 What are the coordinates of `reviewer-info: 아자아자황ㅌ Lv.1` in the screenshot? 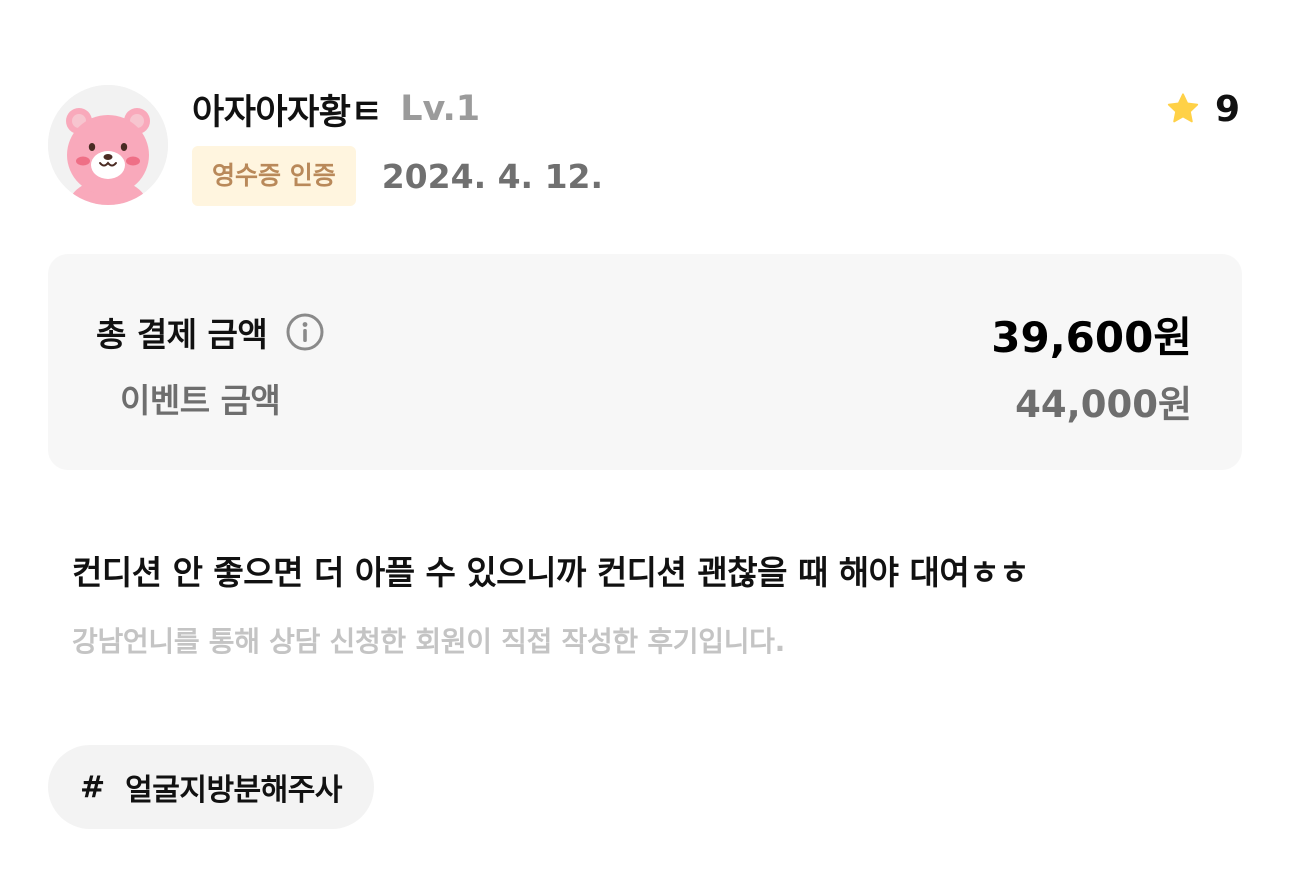 It's located at (336, 109).